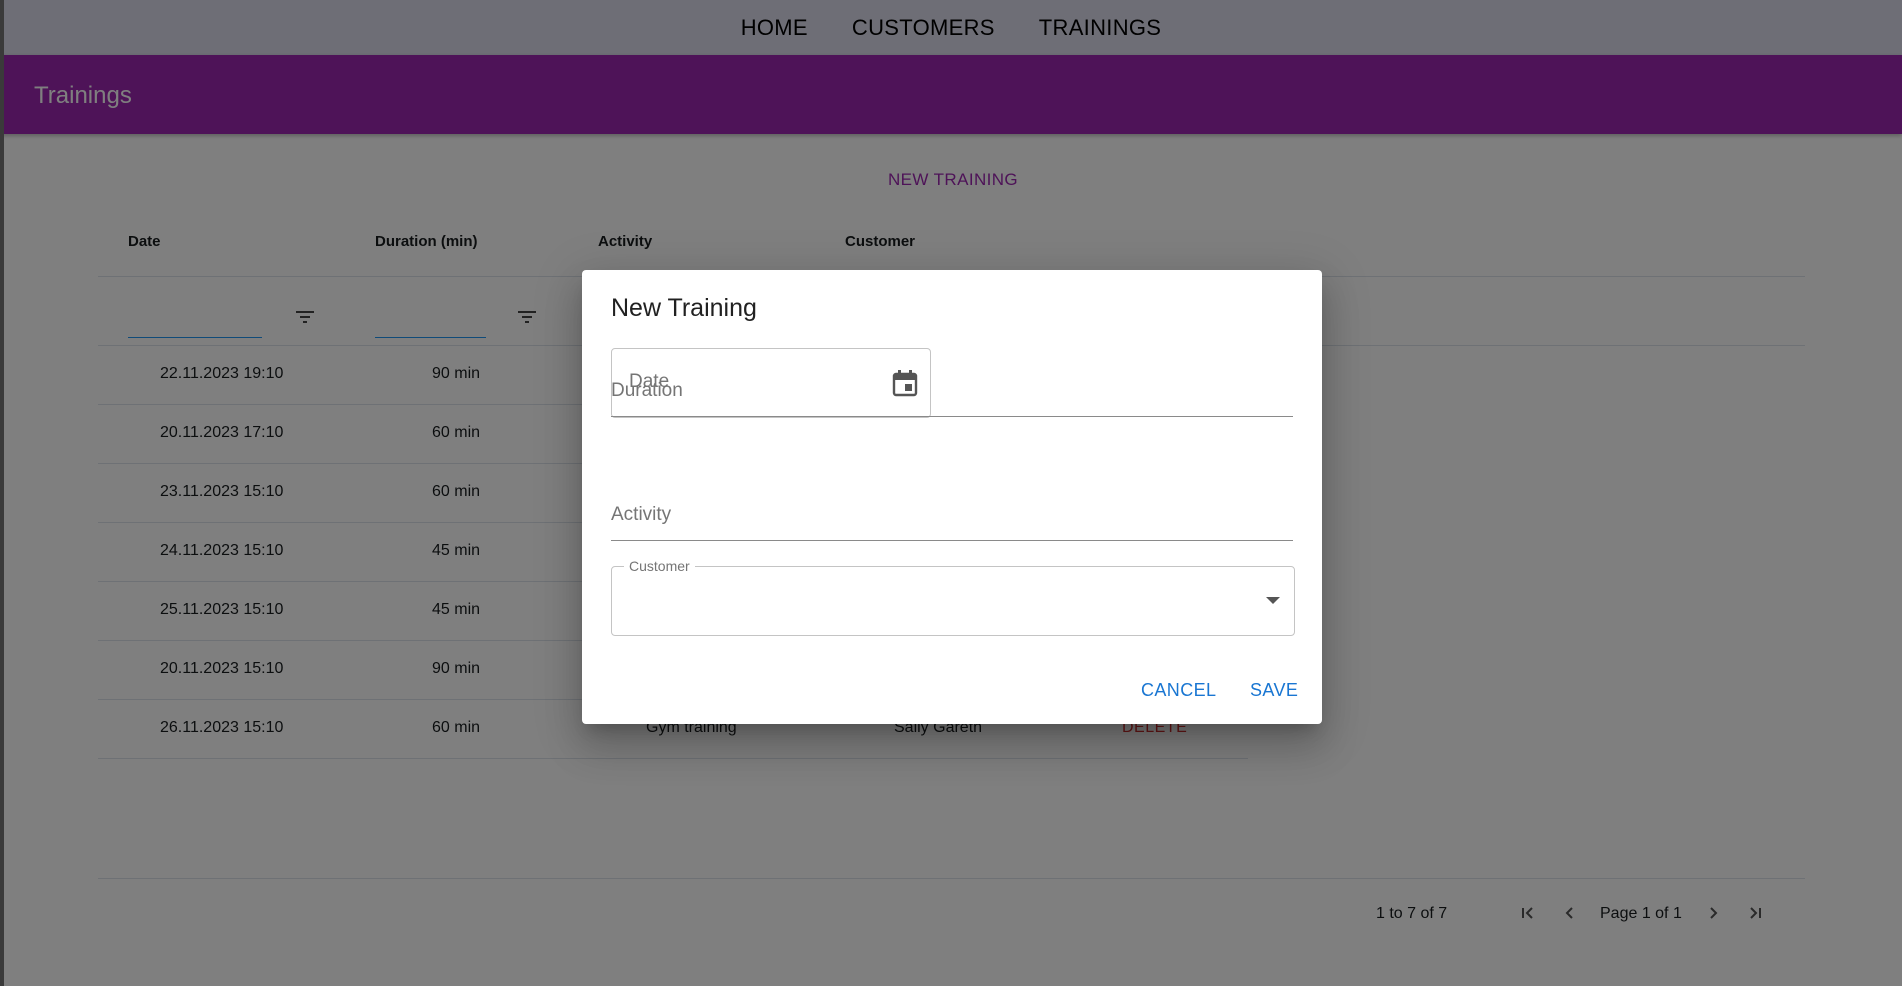 The image size is (1902, 986). I want to click on dialog-title: New Training, so click(684, 308).